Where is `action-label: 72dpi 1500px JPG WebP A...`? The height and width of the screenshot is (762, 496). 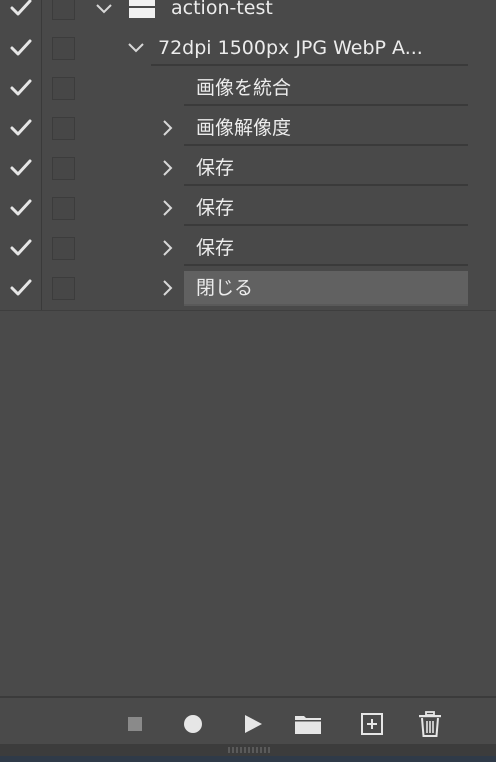
action-label: 72dpi 1500px JPG WebP A... is located at coordinates (290, 48).